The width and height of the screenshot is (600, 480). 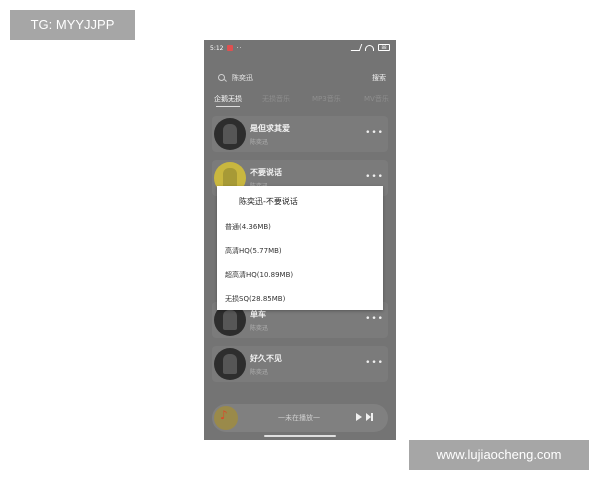 What do you see at coordinates (242, 78) in the screenshot?
I see `search-input: 陈奕迅` at bounding box center [242, 78].